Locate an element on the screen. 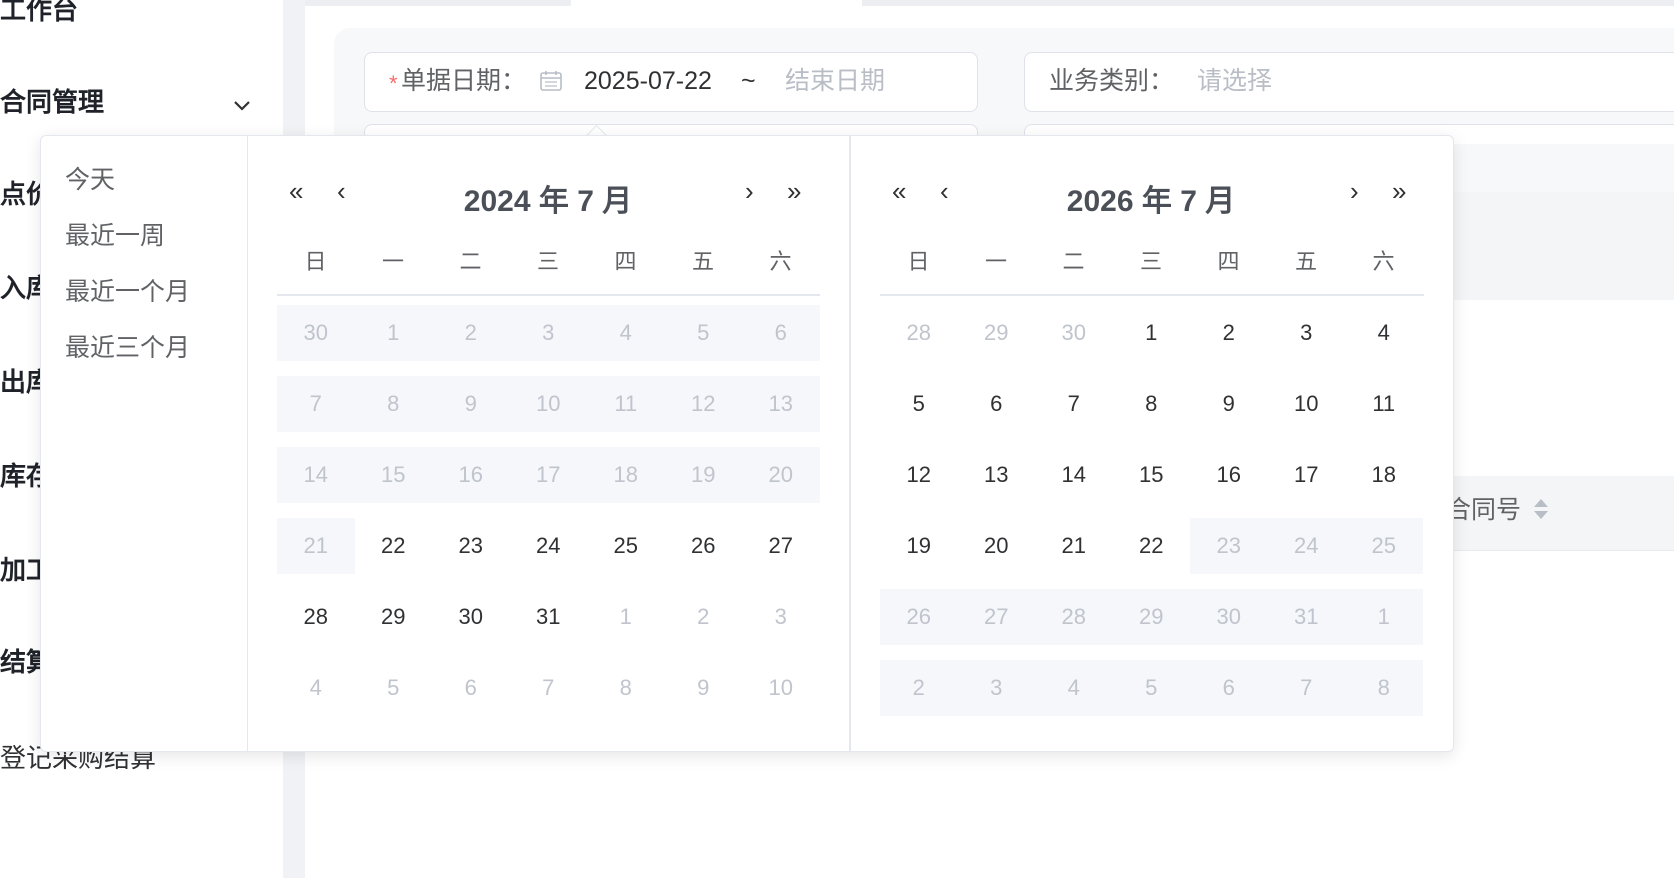  date-label: 单据日期： is located at coordinates (464, 81).